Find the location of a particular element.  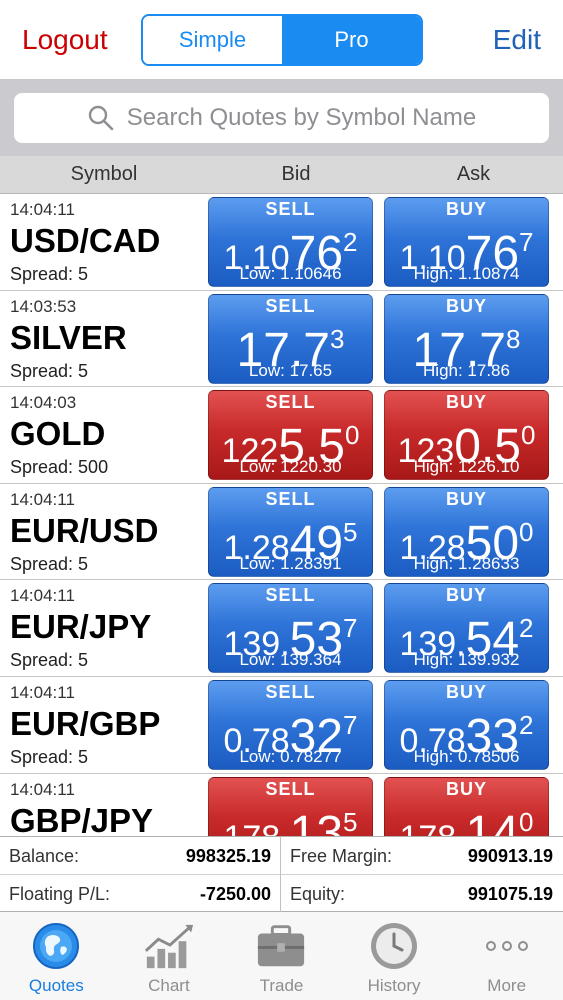

low-value: Low: 1.28391 is located at coordinates (290, 563).